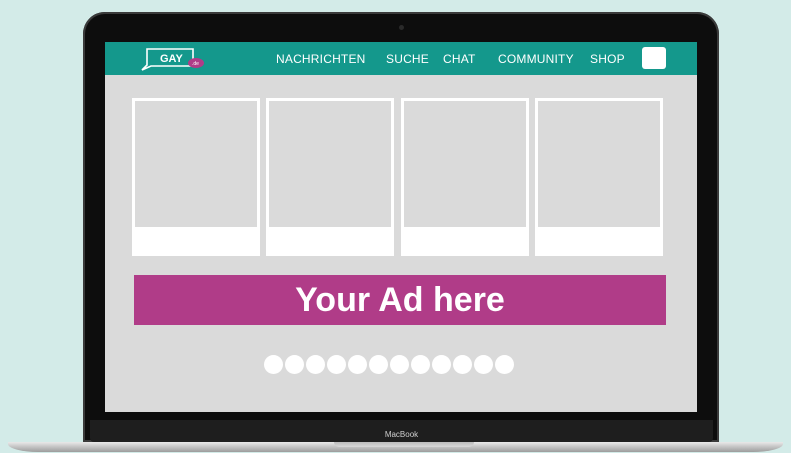 Image resolution: width=791 pixels, height=453 pixels. I want to click on logo: GAY .de, so click(174, 59).